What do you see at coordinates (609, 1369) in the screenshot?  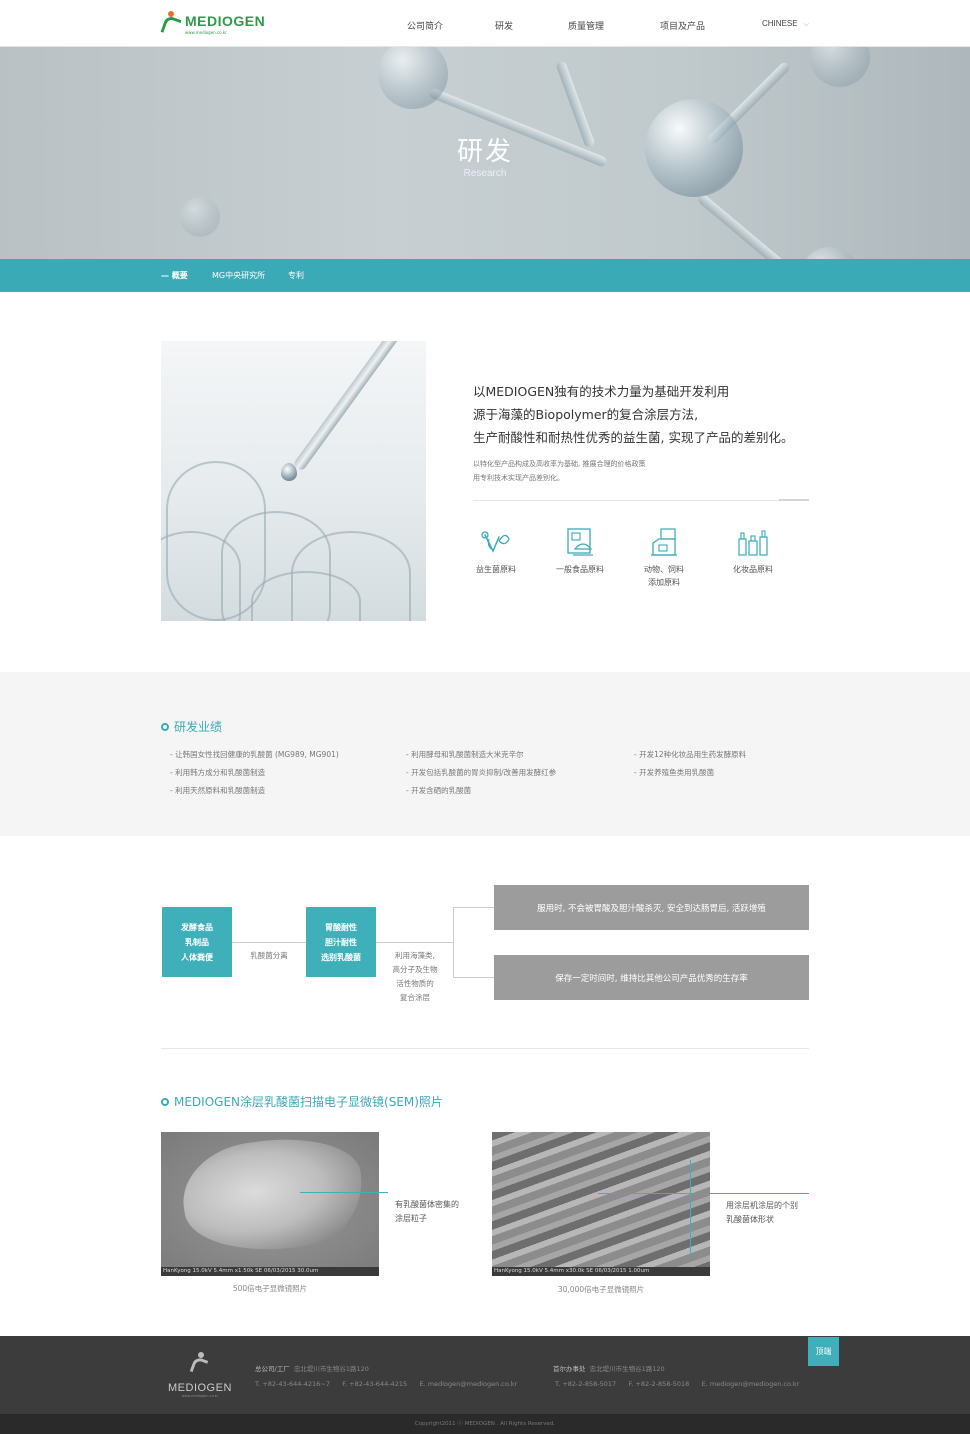 I see `footer-seoul-address: 首尔办事处 忠北堤川市生物谷1路120` at bounding box center [609, 1369].